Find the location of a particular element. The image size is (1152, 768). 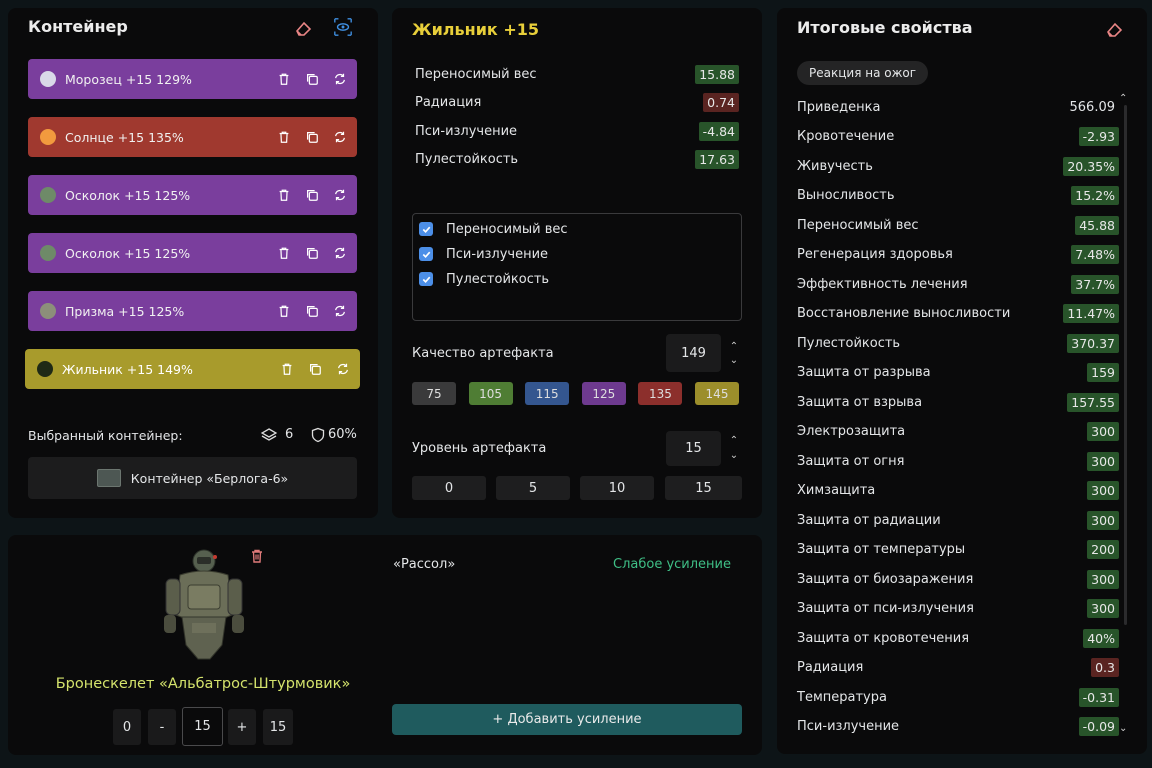

quality-preset-button: 75 is located at coordinates (434, 393).